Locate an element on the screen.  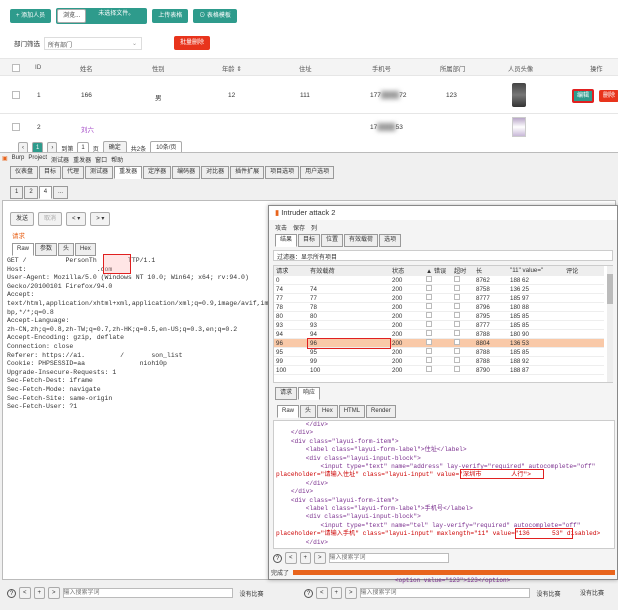
result-row: 94 94 200 8788 180 90 is located at coordinates (439, 334).